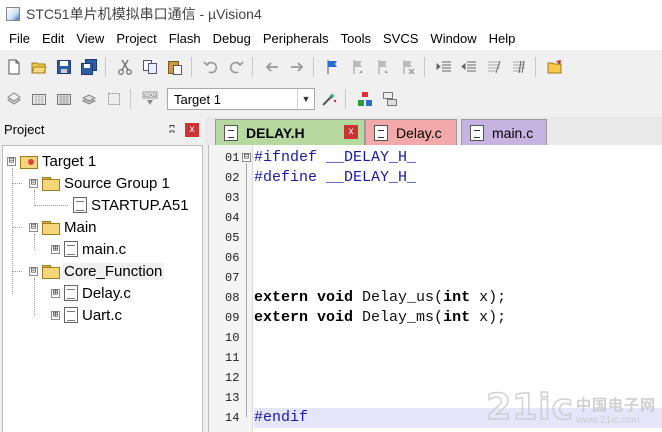 The image size is (662, 432). I want to click on tree-node-main-c: ⊞ main.c, so click(88, 249).